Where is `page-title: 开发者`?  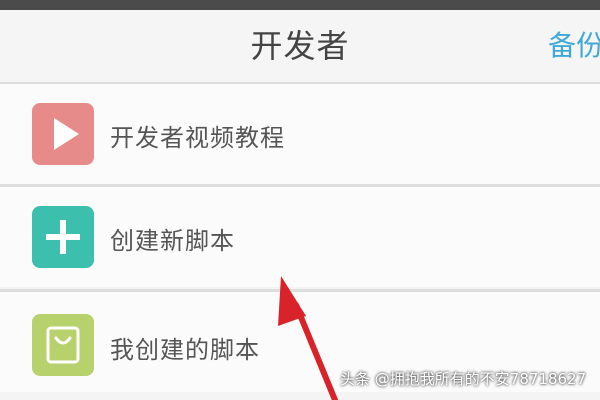
page-title: 开发者 is located at coordinates (300, 46).